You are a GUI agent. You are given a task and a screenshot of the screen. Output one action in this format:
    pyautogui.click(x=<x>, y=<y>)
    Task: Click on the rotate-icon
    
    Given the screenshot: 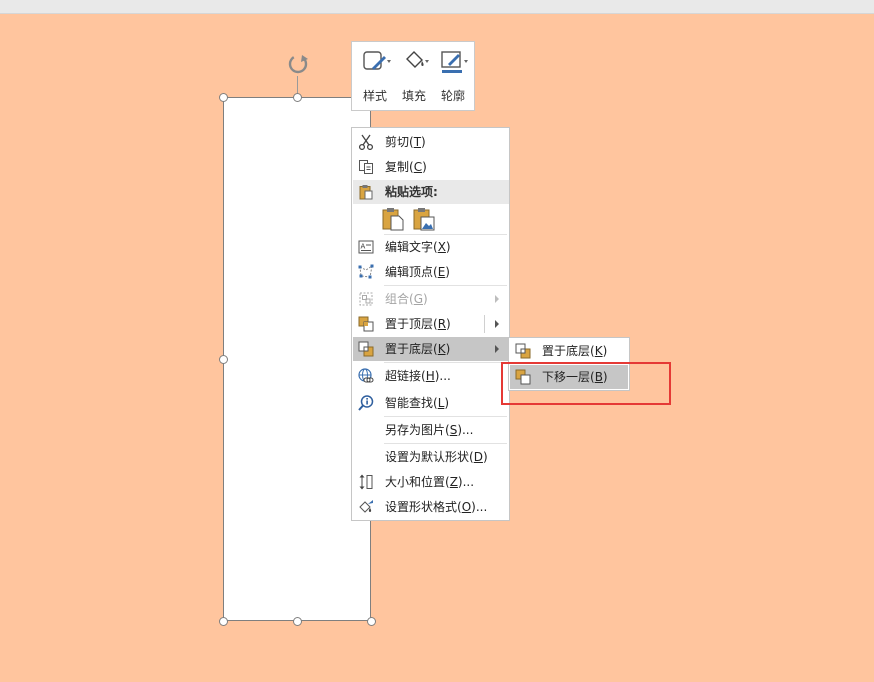 What is the action you would take?
    pyautogui.click(x=298, y=64)
    